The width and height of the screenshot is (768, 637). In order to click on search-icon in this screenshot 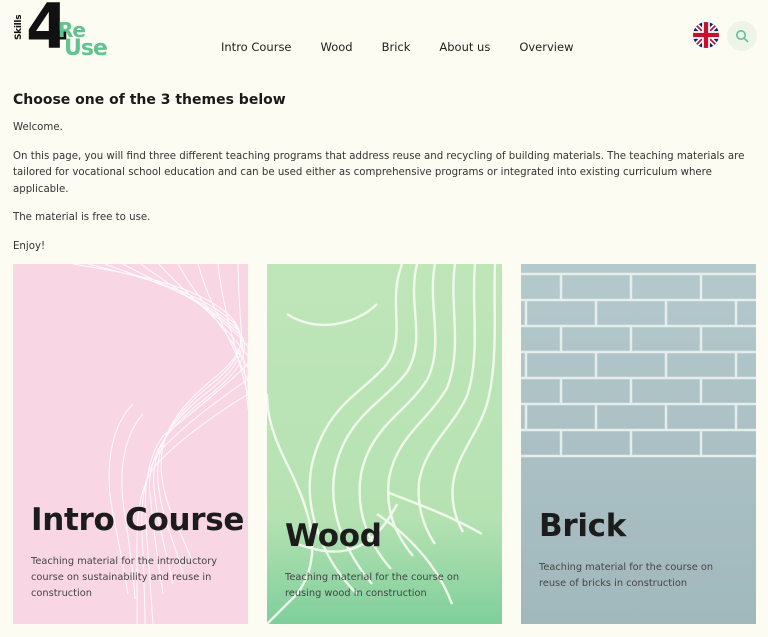, I will do `click(742, 36)`.